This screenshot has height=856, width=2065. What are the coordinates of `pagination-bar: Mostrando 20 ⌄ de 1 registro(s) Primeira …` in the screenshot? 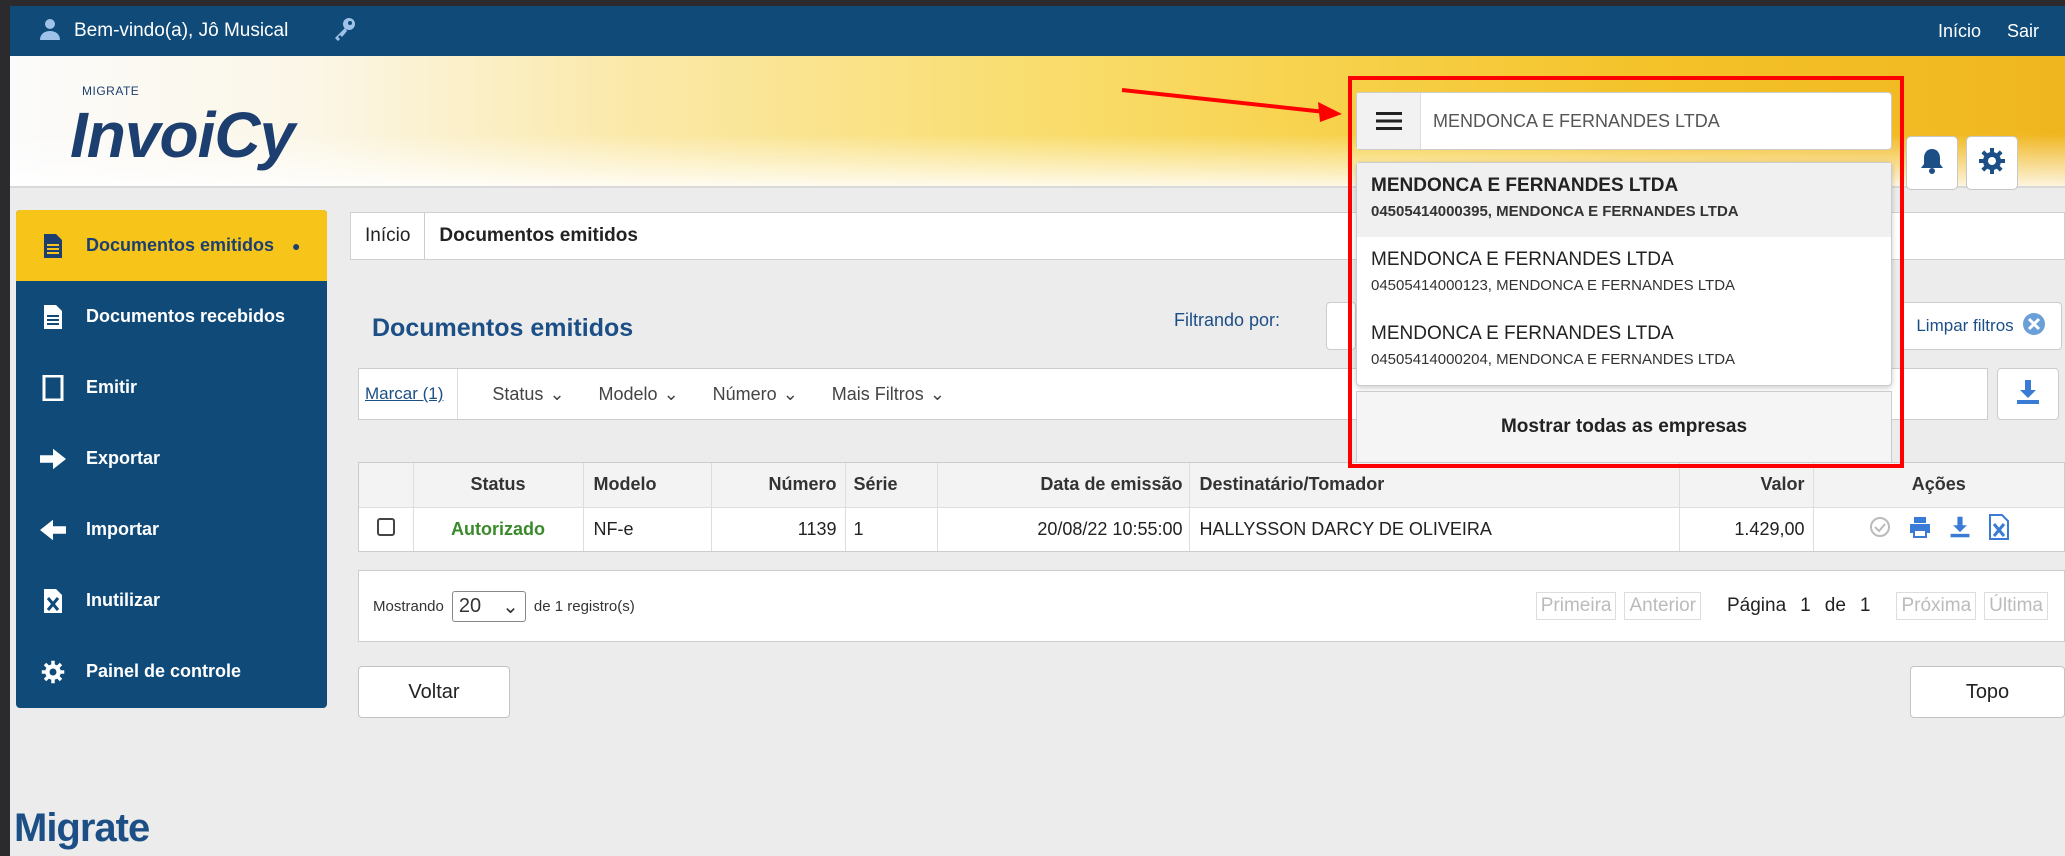 It's located at (1211, 606).